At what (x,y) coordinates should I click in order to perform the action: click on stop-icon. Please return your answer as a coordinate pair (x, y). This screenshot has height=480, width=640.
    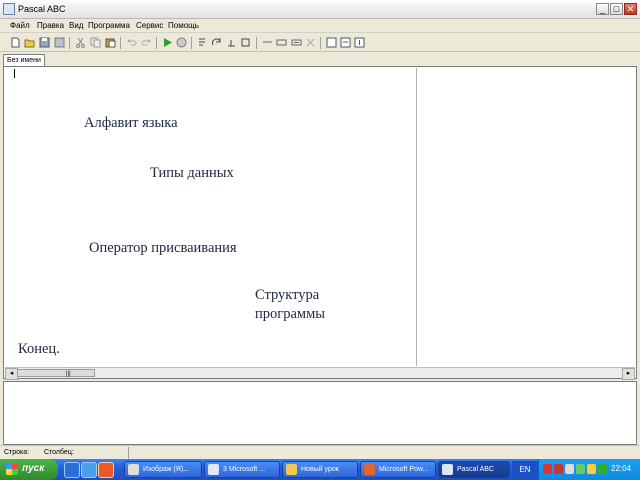
    Looking at the image, I should click on (181, 42).